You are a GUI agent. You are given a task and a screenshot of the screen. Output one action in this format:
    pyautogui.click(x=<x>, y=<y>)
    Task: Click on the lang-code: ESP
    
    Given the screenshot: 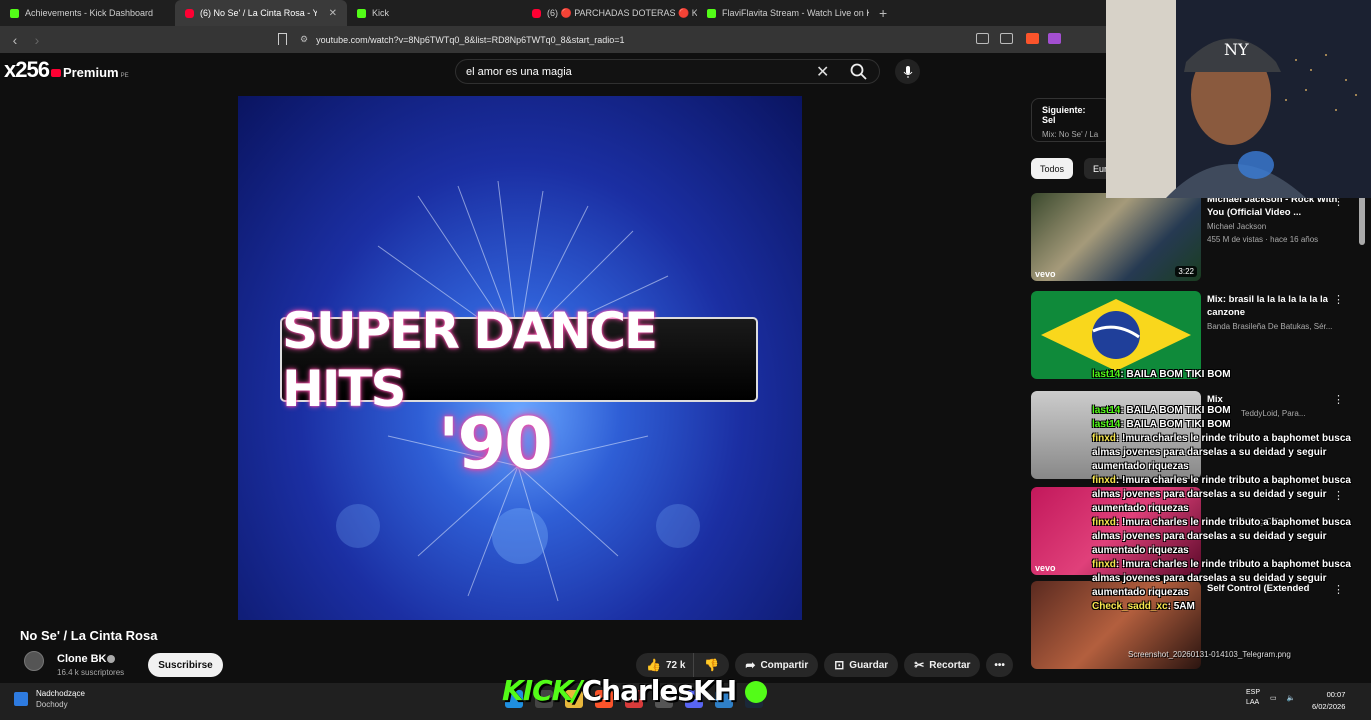 What is the action you would take?
    pyautogui.click(x=1253, y=692)
    